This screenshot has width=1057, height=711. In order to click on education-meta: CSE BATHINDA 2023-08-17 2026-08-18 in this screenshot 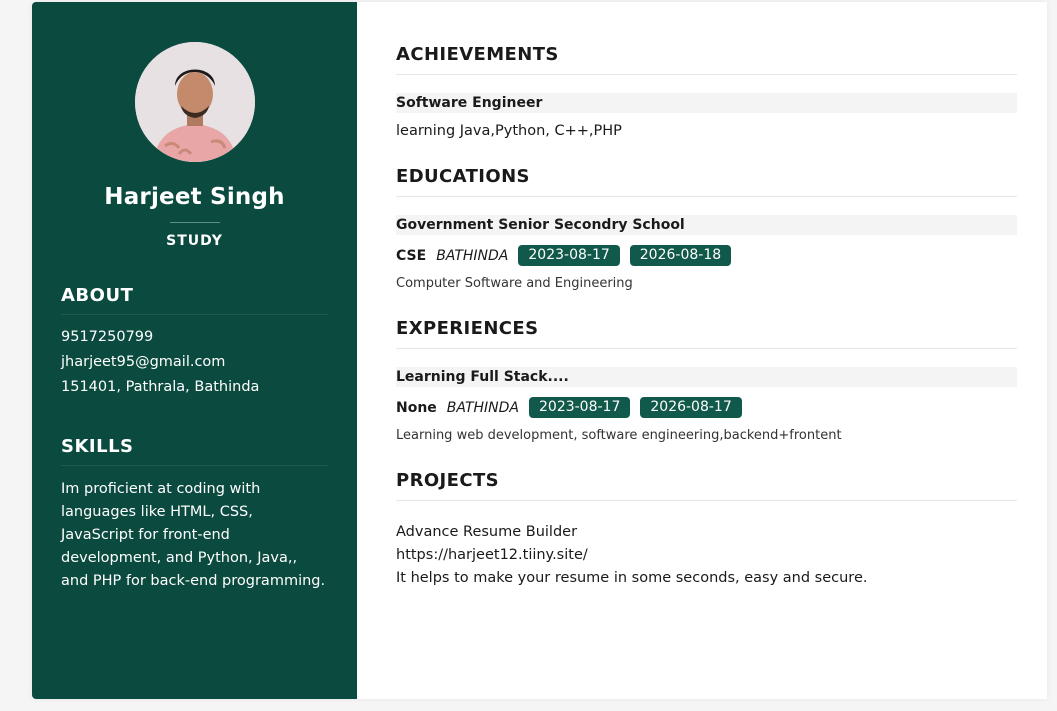, I will do `click(706, 255)`.